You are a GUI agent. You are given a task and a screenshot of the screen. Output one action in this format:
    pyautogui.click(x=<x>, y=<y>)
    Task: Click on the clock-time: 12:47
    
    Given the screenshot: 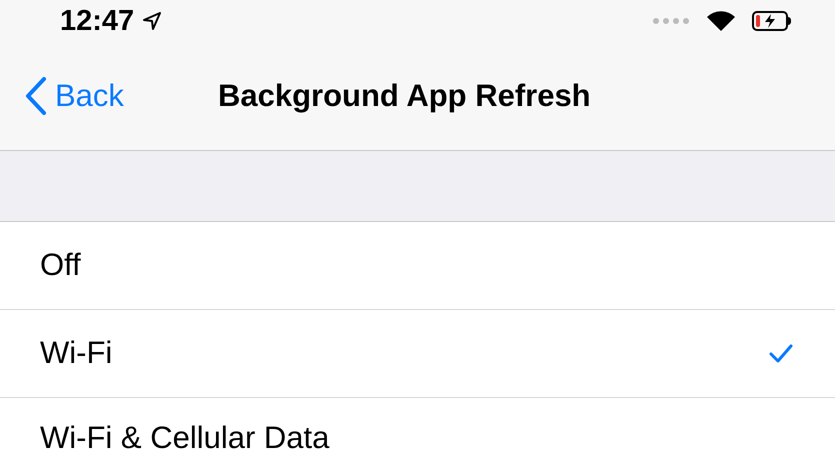 What is the action you would take?
    pyautogui.click(x=97, y=21)
    